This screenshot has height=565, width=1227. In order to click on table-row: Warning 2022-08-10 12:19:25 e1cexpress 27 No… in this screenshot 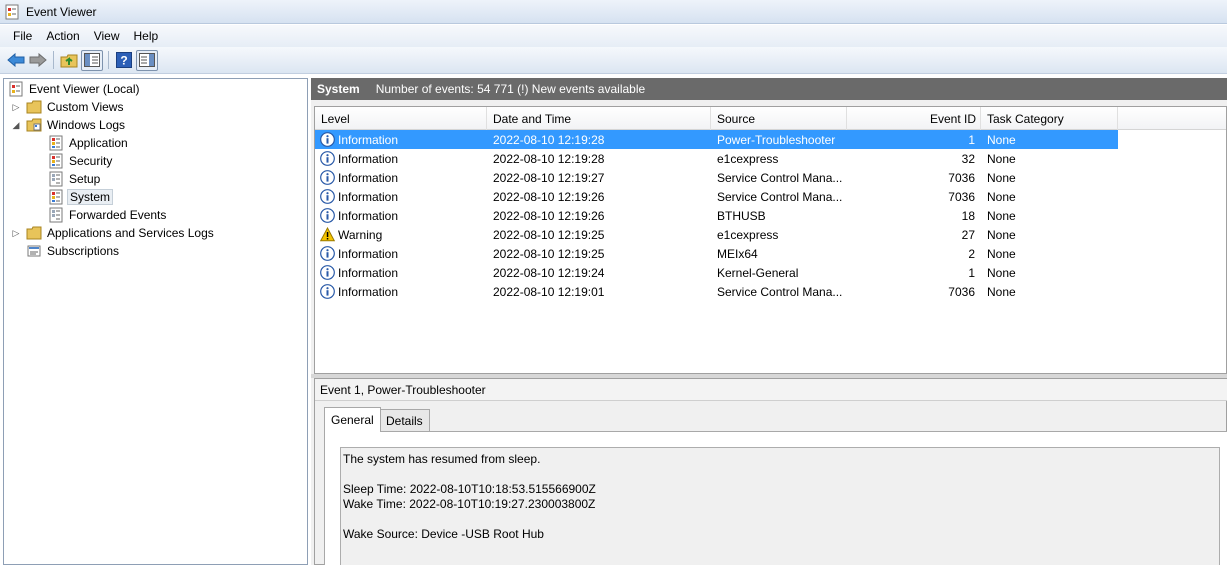, I will do `click(716, 234)`.